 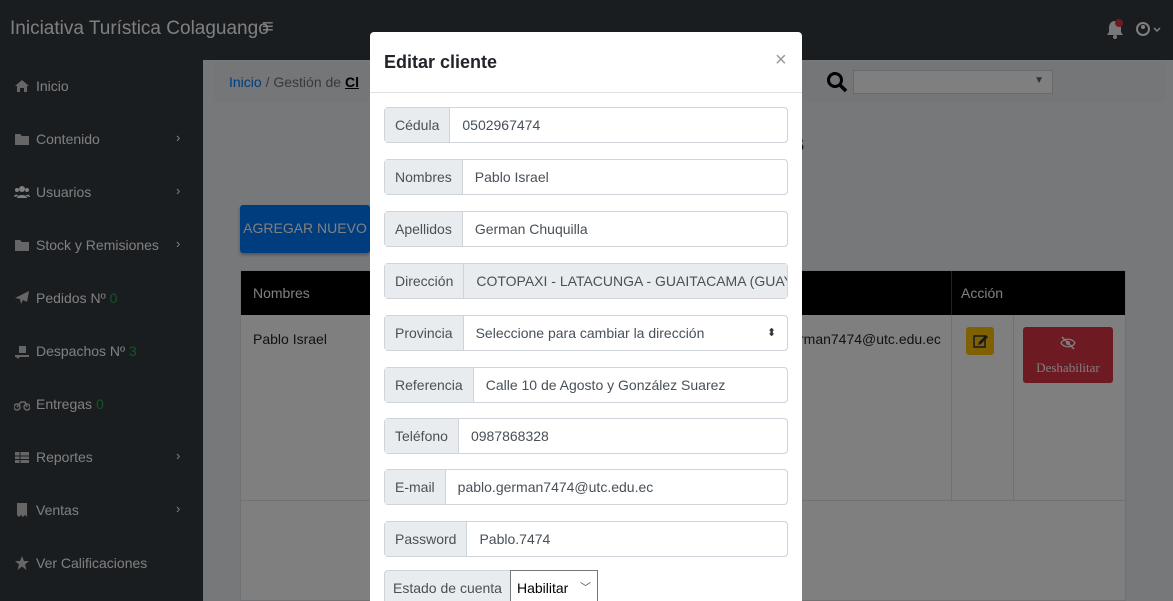 I want to click on modal-title: Editar cliente, so click(x=441, y=62).